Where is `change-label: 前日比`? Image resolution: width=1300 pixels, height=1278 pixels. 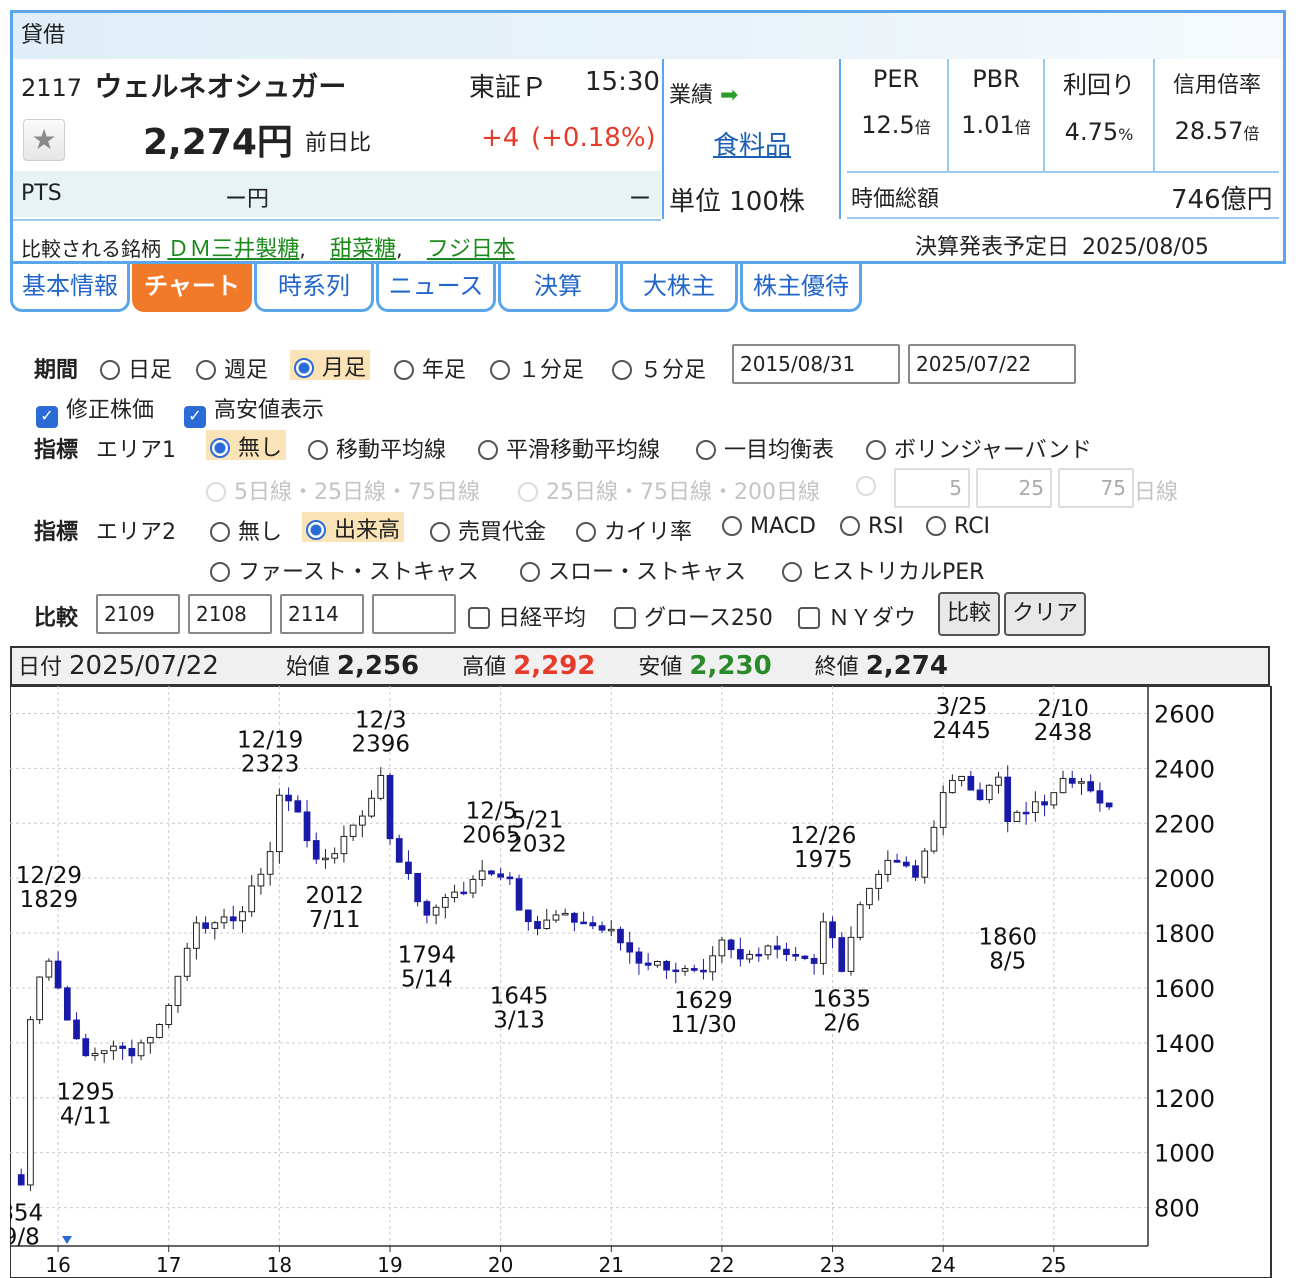
change-label: 前日比 is located at coordinates (338, 143).